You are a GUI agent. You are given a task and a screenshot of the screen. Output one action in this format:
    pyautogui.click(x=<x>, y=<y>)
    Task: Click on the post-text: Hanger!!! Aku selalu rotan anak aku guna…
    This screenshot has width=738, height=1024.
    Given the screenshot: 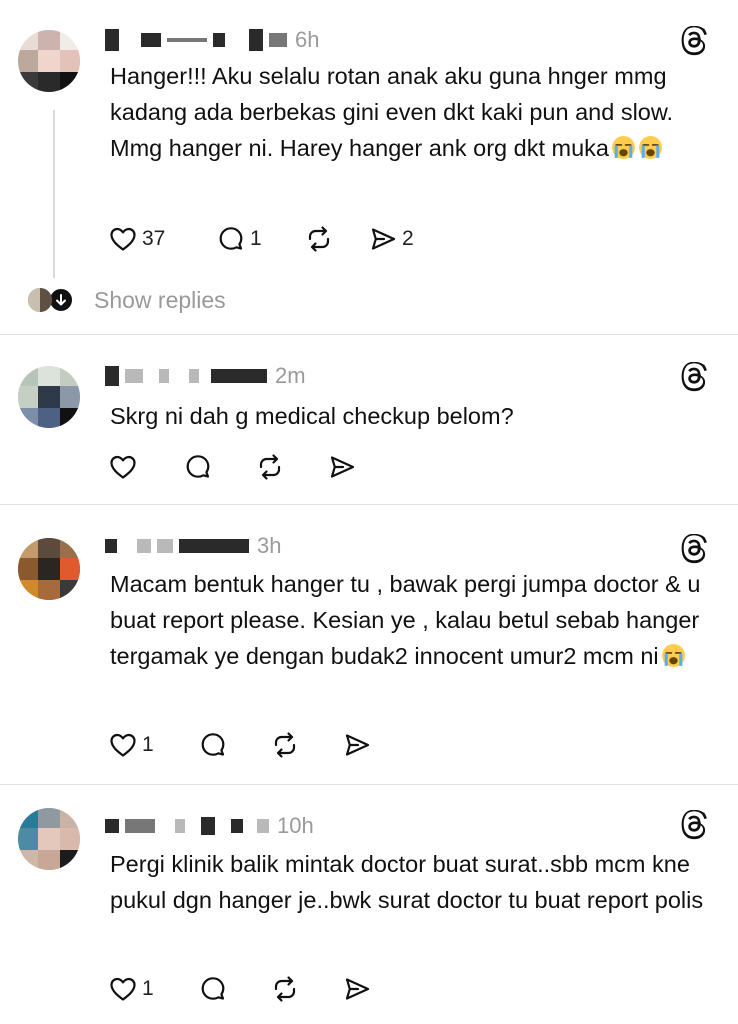 What is the action you would take?
    pyautogui.click(x=392, y=112)
    